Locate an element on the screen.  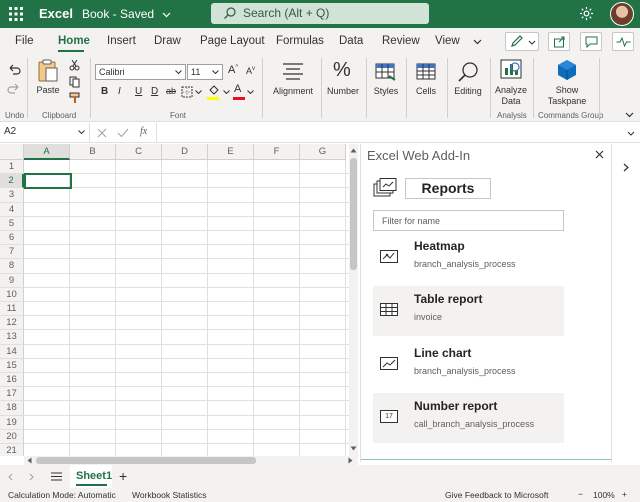
paste-button: Paste is located at coordinates (48, 80).